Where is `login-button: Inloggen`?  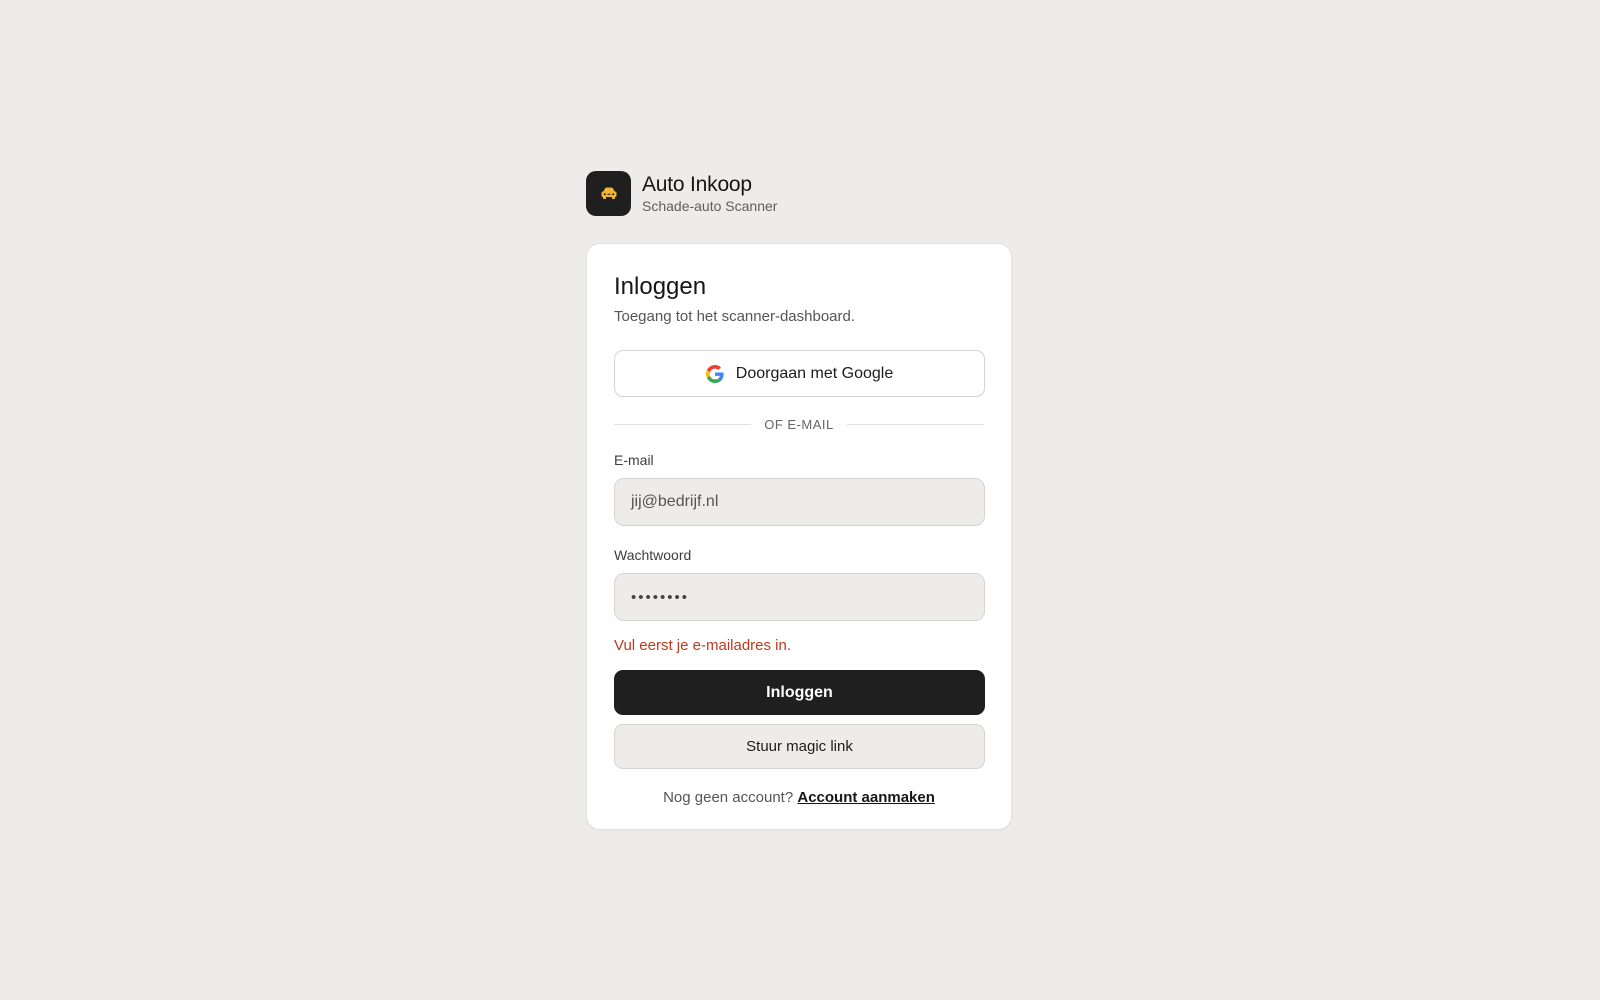
login-button: Inloggen is located at coordinates (799, 692).